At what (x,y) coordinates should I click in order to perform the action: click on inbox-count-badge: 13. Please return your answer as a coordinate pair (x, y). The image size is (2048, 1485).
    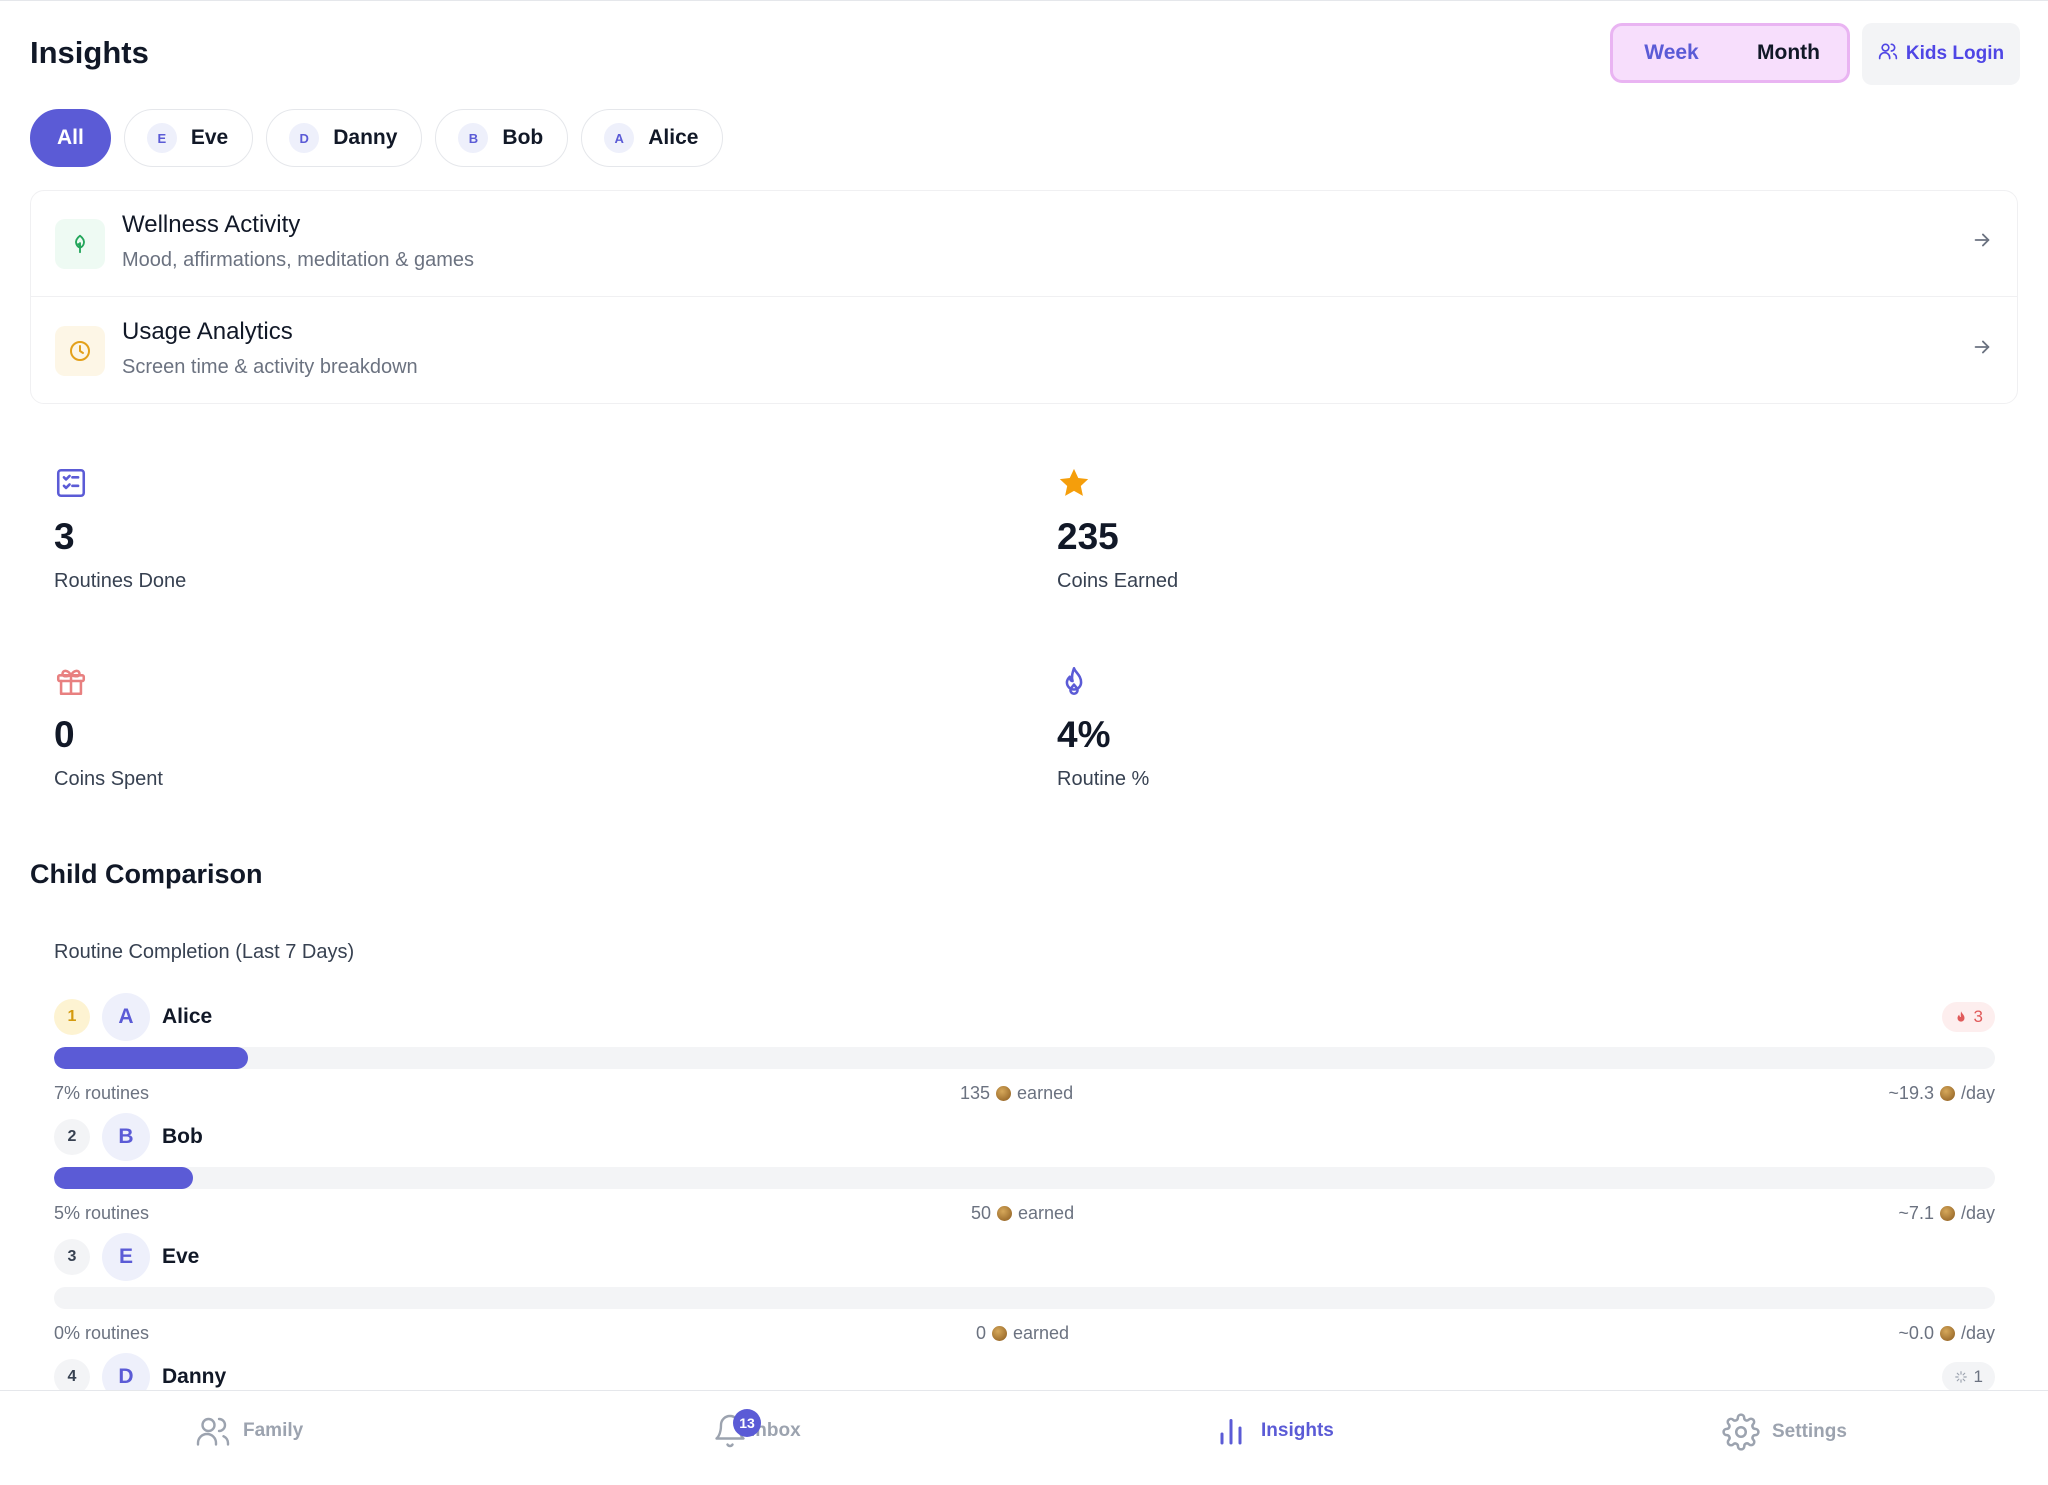
    Looking at the image, I should click on (747, 1423).